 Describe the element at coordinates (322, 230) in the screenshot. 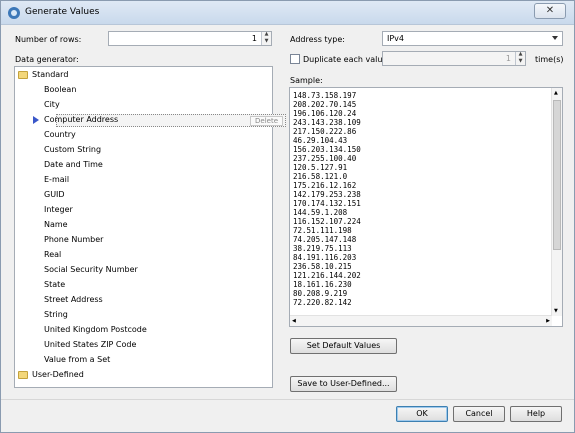

I see `sample-line: 72.51.111.198` at that location.